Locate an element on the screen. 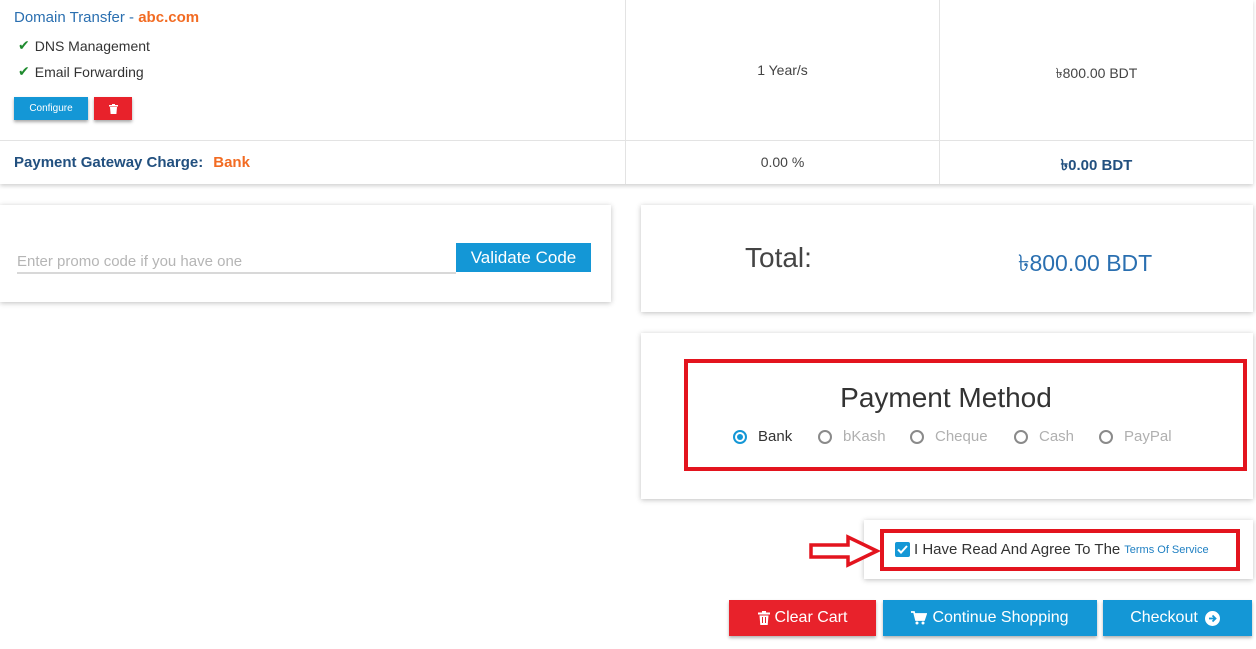 The width and height of the screenshot is (1256, 649). payment-option-label: Cheque is located at coordinates (961, 436).